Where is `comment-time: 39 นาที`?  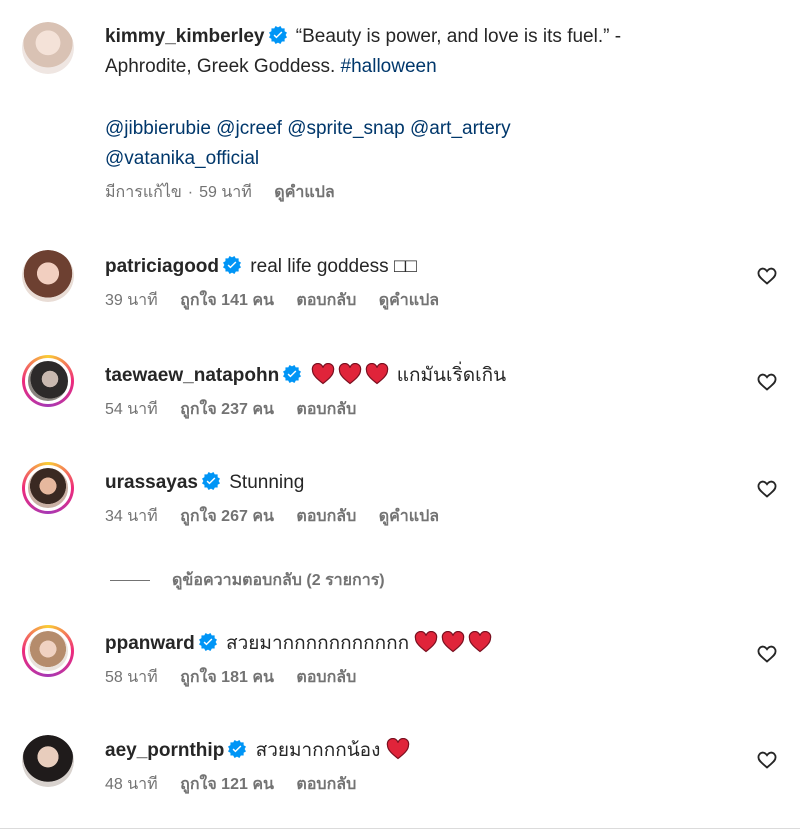
comment-time: 39 นาที is located at coordinates (131, 300).